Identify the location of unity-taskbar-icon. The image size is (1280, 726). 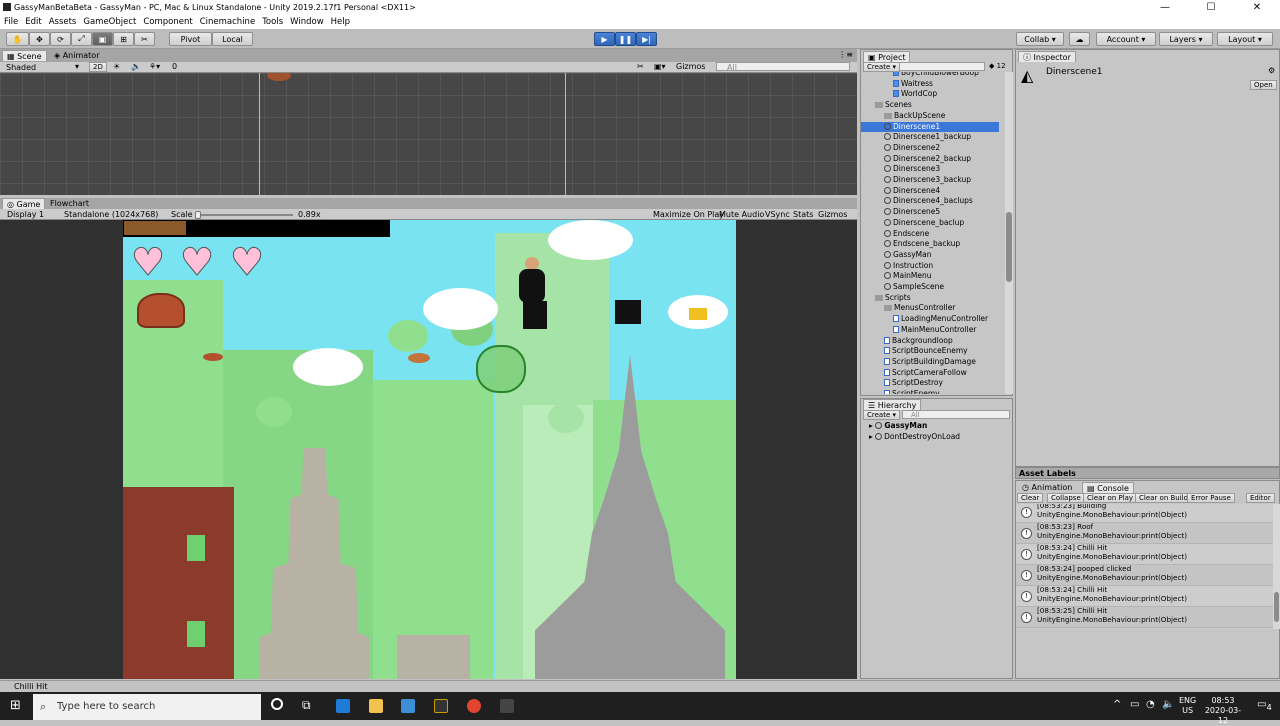
(507, 706).